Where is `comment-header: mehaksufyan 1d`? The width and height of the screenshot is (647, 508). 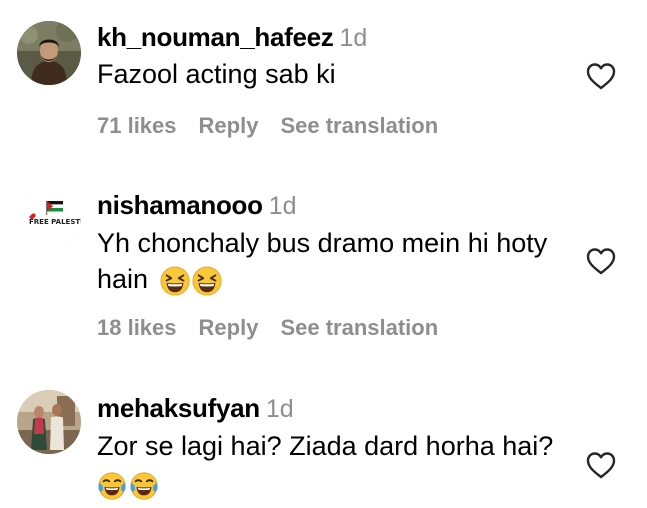 comment-header: mehaksufyan 1d is located at coordinates (195, 408).